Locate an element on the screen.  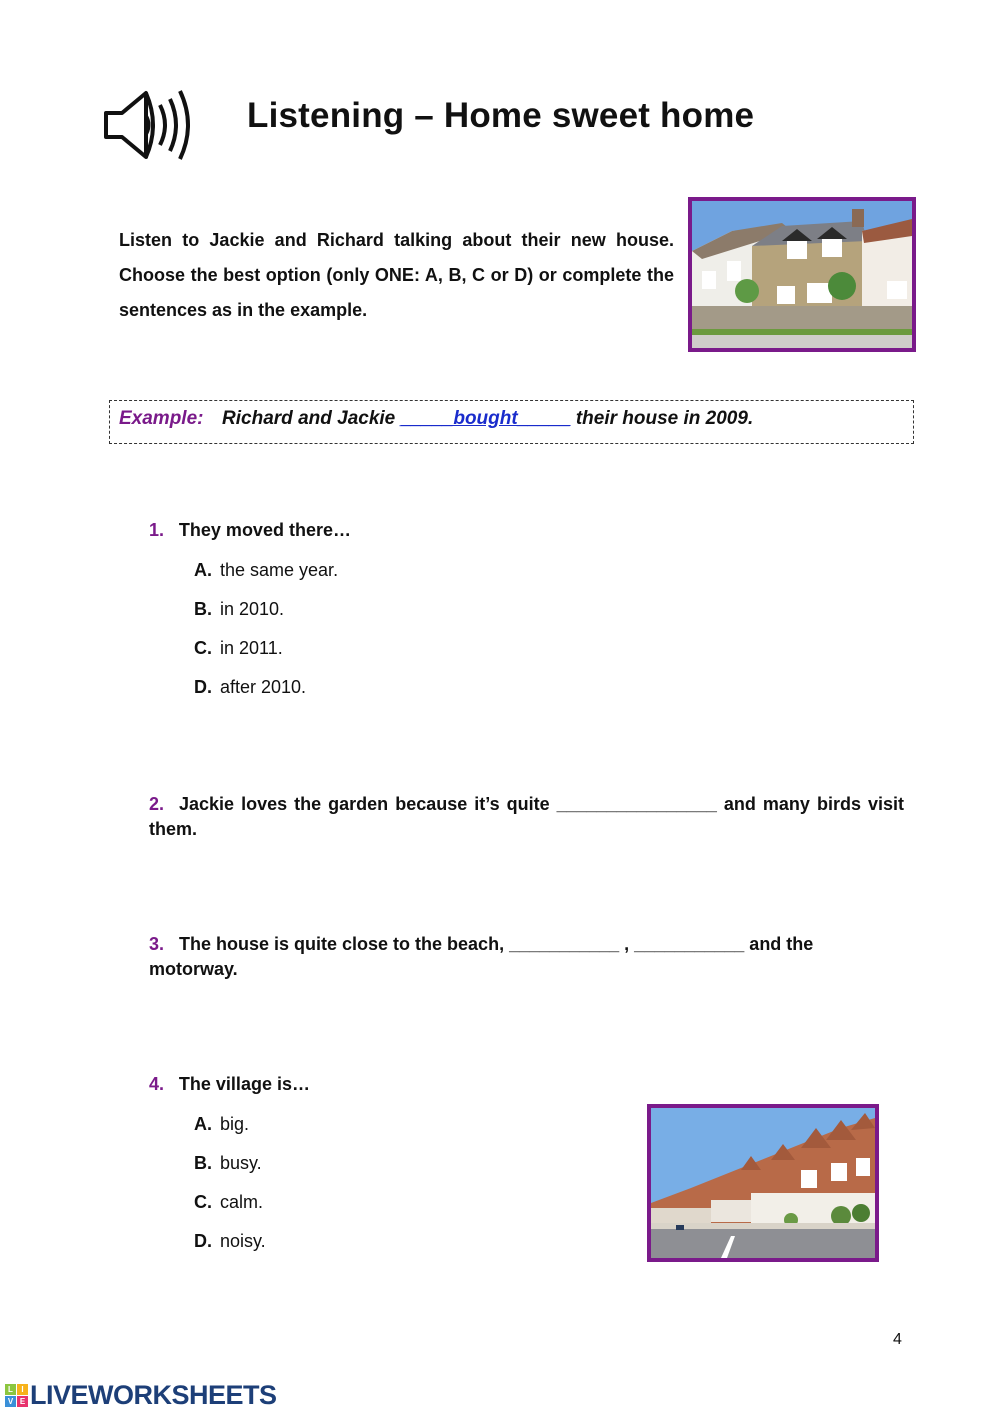
option-c: C. in 2011. is located at coordinates (238, 648).